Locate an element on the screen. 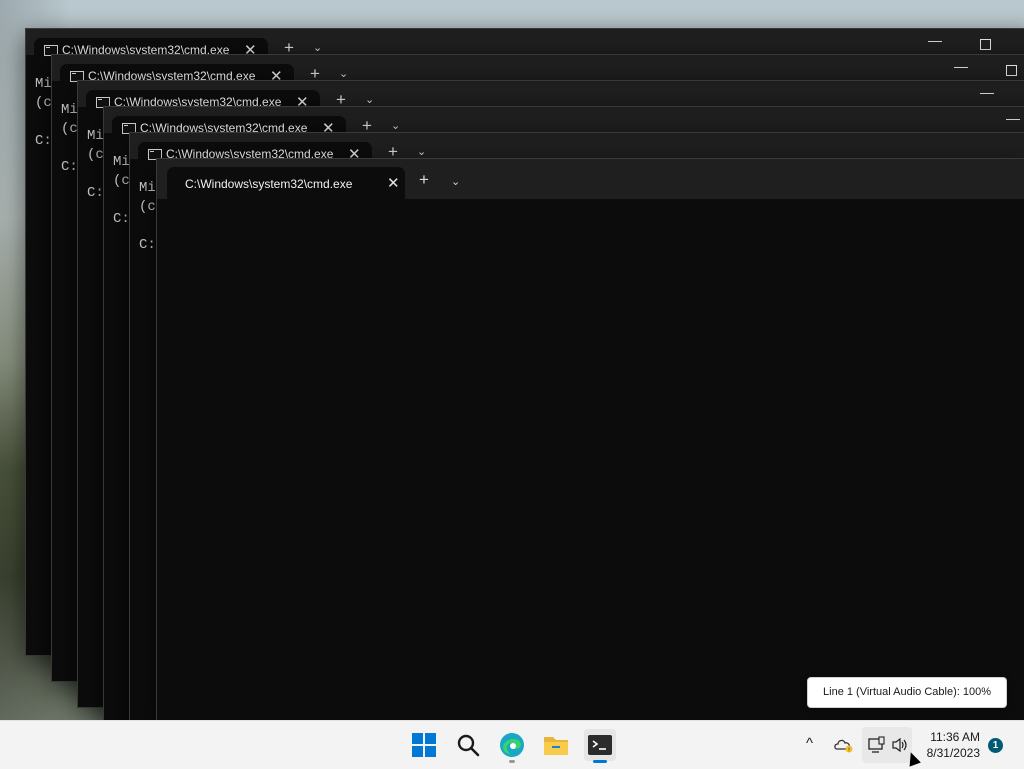 The height and width of the screenshot is (769, 1024). clock-date: 8/31/2023 is located at coordinates (953, 753).